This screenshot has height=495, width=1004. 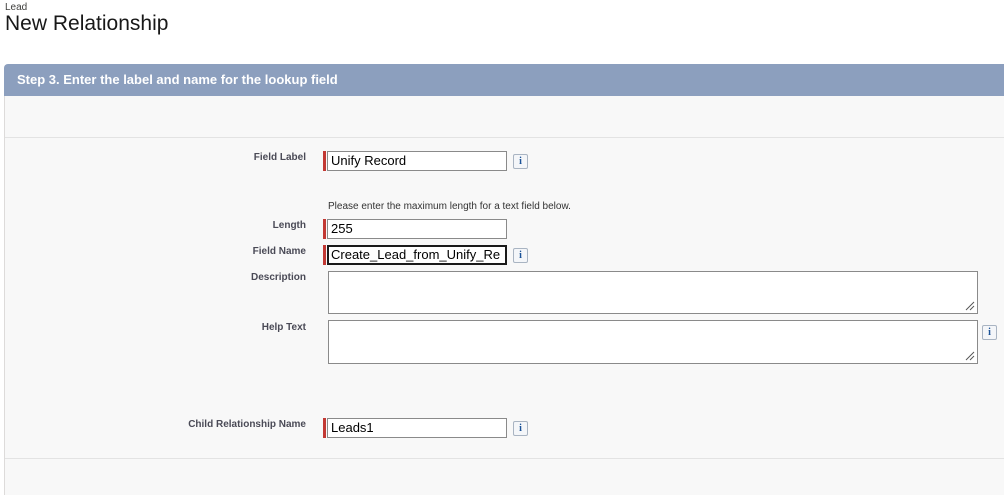 I want to click on length-input: 255, so click(x=417, y=229).